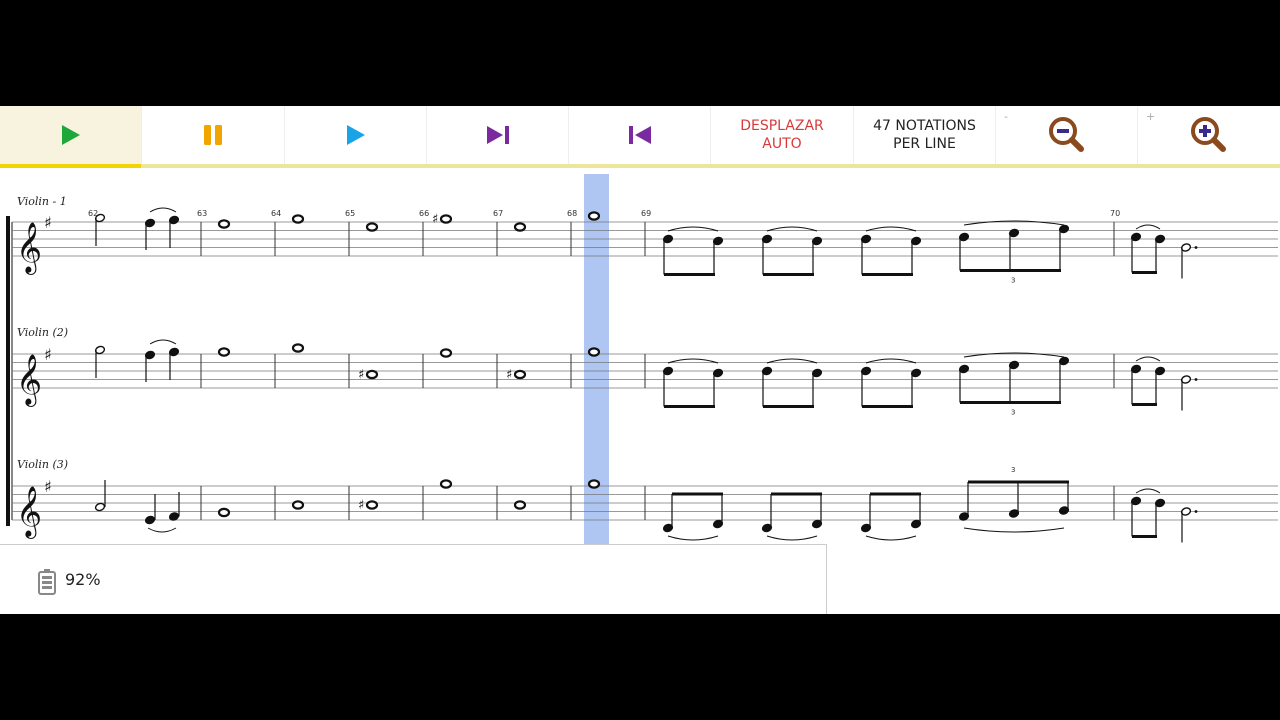 The height and width of the screenshot is (720, 1280). Describe the element at coordinates (413, 579) in the screenshot. I see `status-panel: 92%` at that location.